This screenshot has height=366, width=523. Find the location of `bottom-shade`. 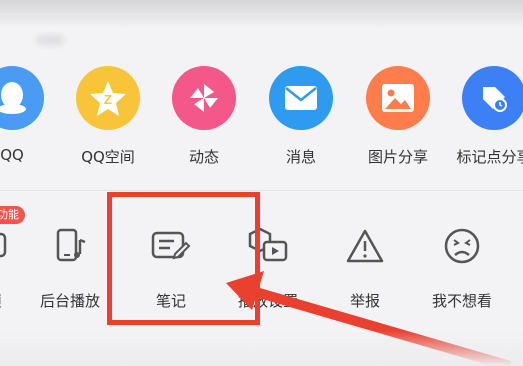

bottom-shade is located at coordinates (261, 348).